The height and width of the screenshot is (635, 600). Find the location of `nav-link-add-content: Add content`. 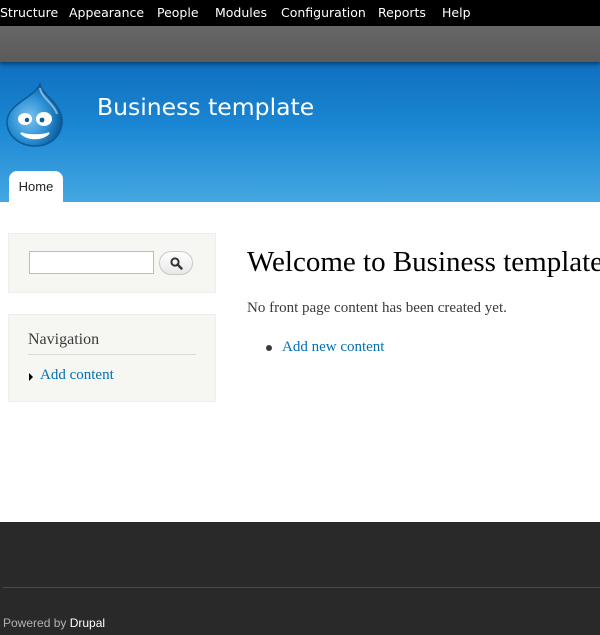

nav-link-add-content: Add content is located at coordinates (77, 375).